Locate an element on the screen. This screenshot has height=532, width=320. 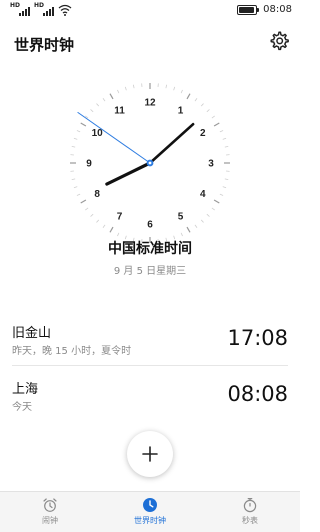
clock-number: 10 is located at coordinates (98, 133).